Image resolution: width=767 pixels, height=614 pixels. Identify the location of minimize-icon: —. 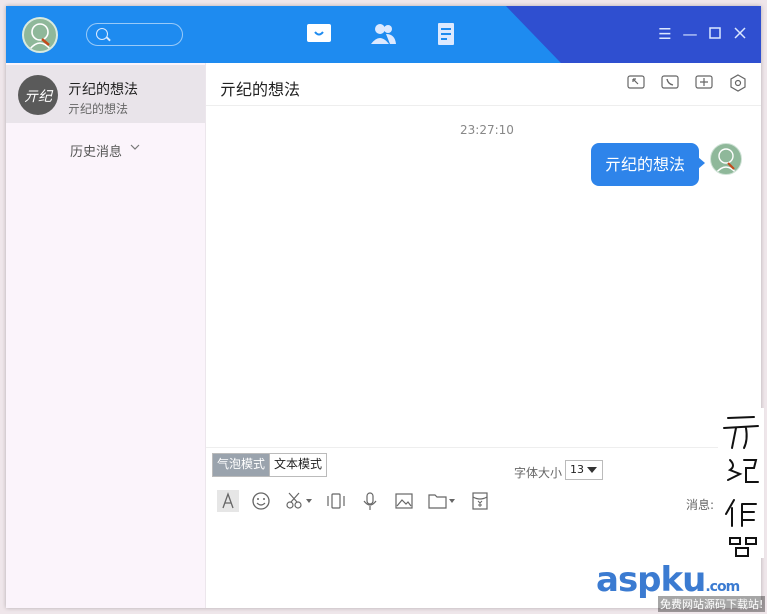
(690, 34).